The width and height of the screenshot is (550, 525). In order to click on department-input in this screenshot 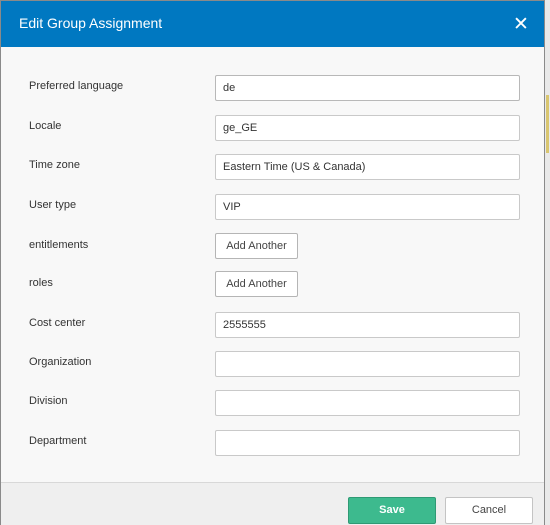, I will do `click(367, 443)`.